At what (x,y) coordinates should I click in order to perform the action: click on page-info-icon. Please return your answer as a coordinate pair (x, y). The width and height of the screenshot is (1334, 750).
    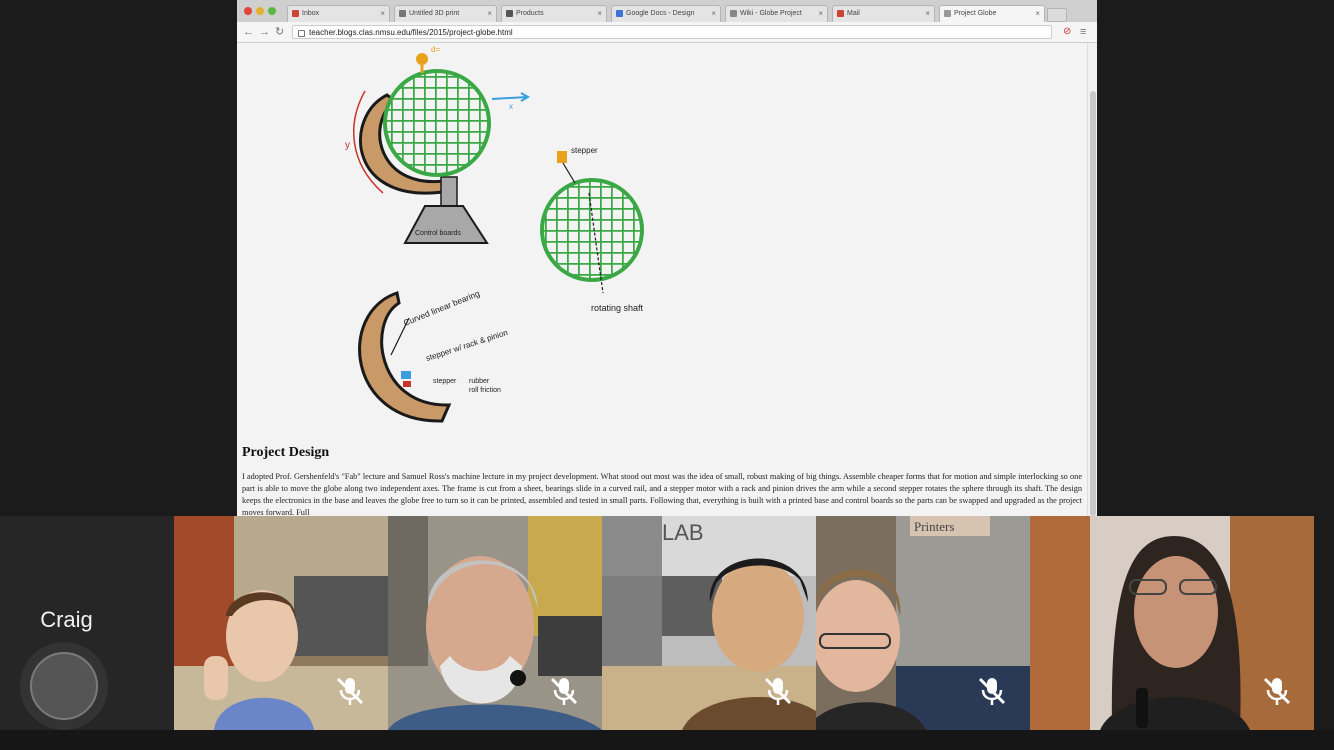
    Looking at the image, I should click on (301, 33).